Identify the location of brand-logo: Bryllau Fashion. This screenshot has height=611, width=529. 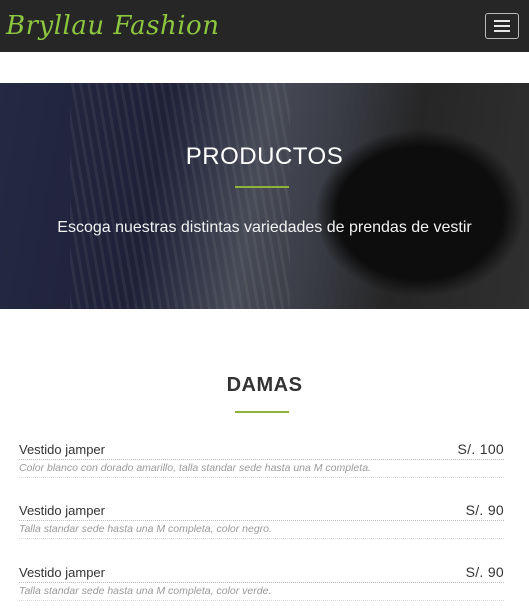
(112, 26).